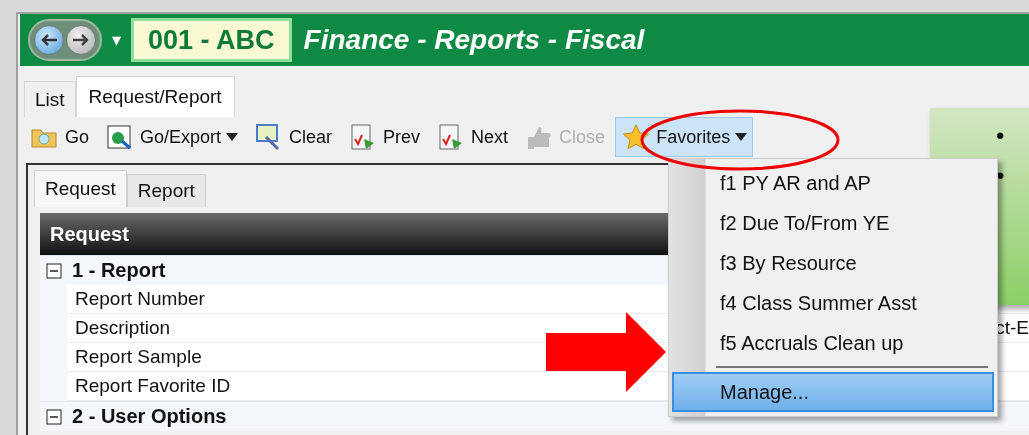  I want to click on section-label: 1 - Report, so click(119, 270).